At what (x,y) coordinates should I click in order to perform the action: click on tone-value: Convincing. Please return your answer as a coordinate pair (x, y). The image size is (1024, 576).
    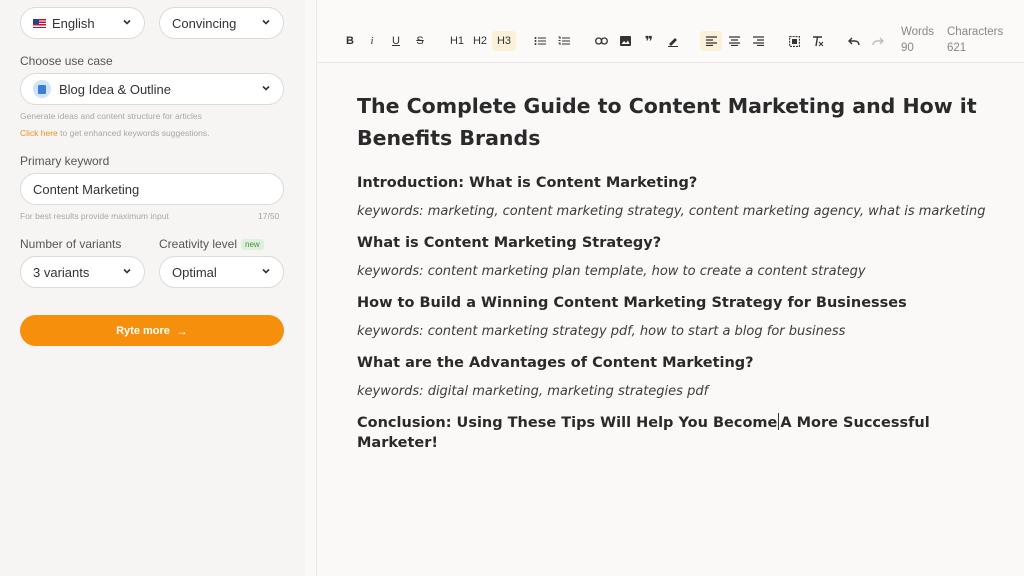
    Looking at the image, I should click on (204, 23).